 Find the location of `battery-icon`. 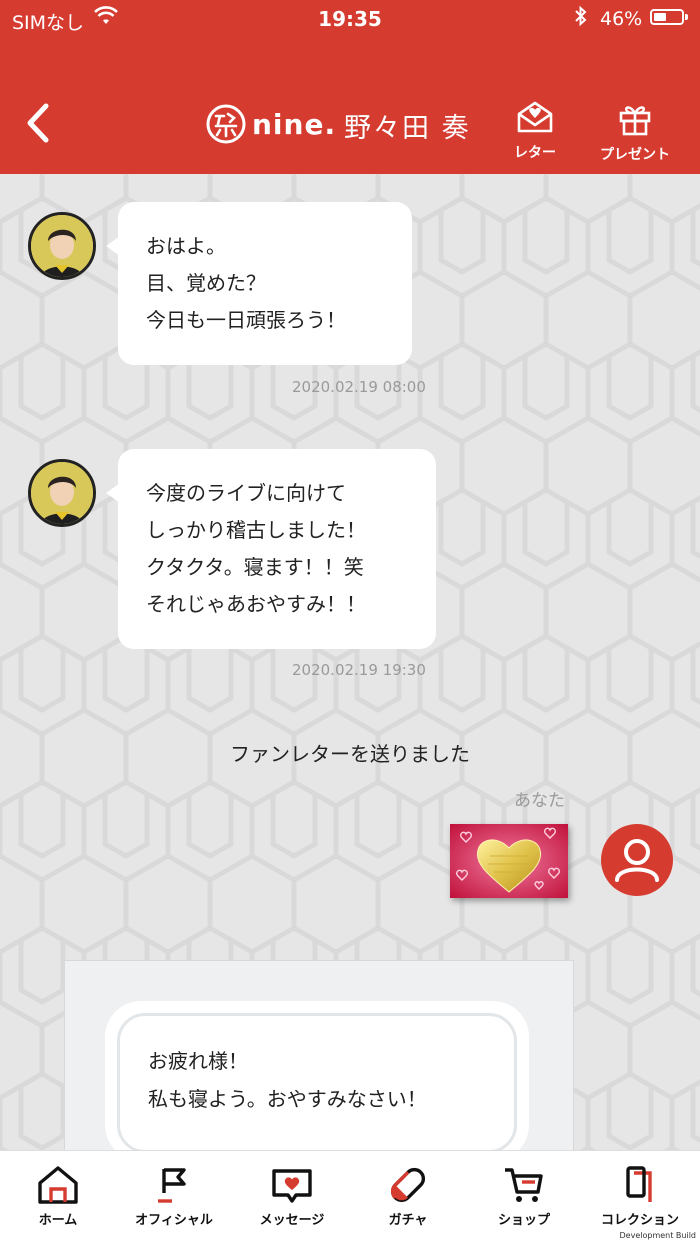

battery-icon is located at coordinates (669, 17).